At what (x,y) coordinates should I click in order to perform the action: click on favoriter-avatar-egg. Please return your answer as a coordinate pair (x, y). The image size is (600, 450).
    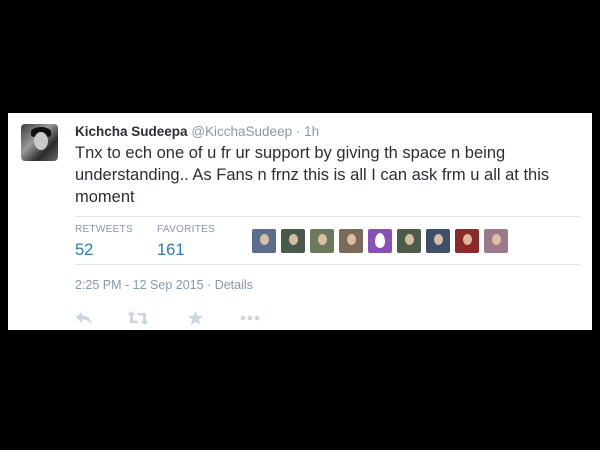
    Looking at the image, I should click on (380, 241).